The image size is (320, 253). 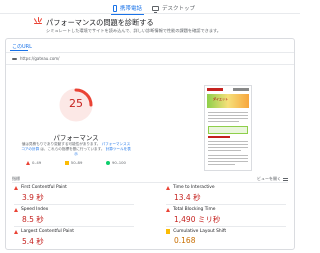 I want to click on legend-poor: 0–49, so click(x=33, y=162).